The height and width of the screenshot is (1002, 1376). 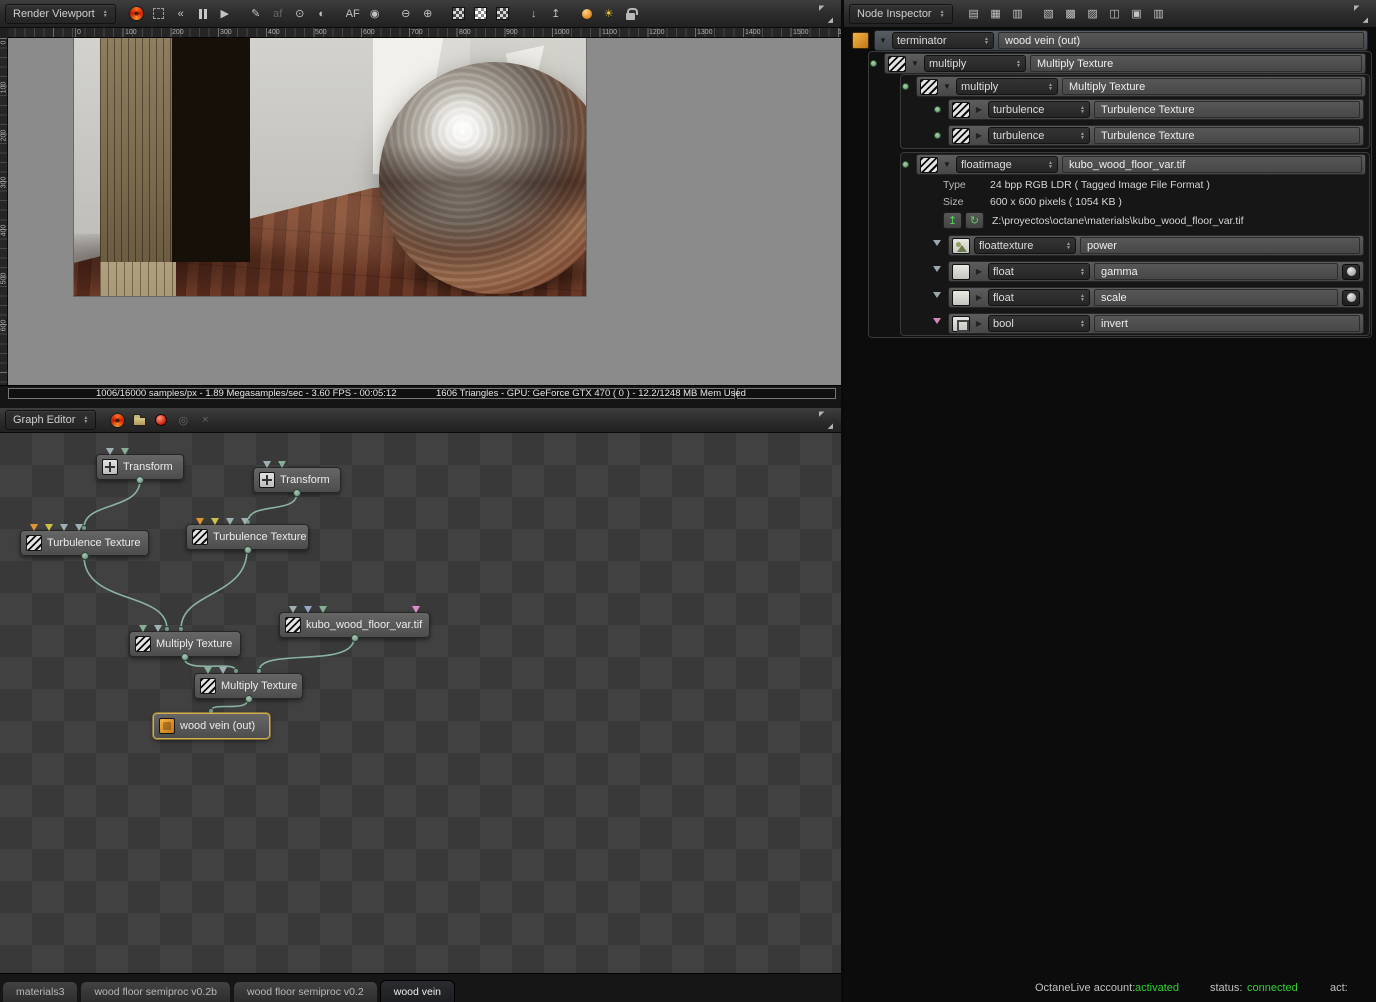 What do you see at coordinates (375, 14) in the screenshot?
I see `camera-lock-icon: ◉` at bounding box center [375, 14].